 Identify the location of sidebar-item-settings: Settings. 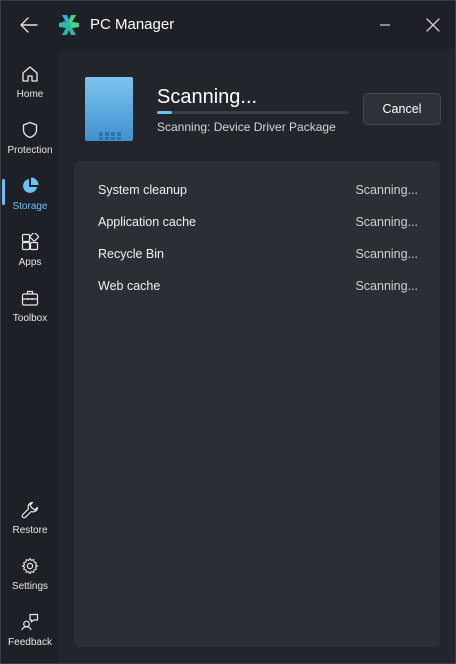
(30, 567).